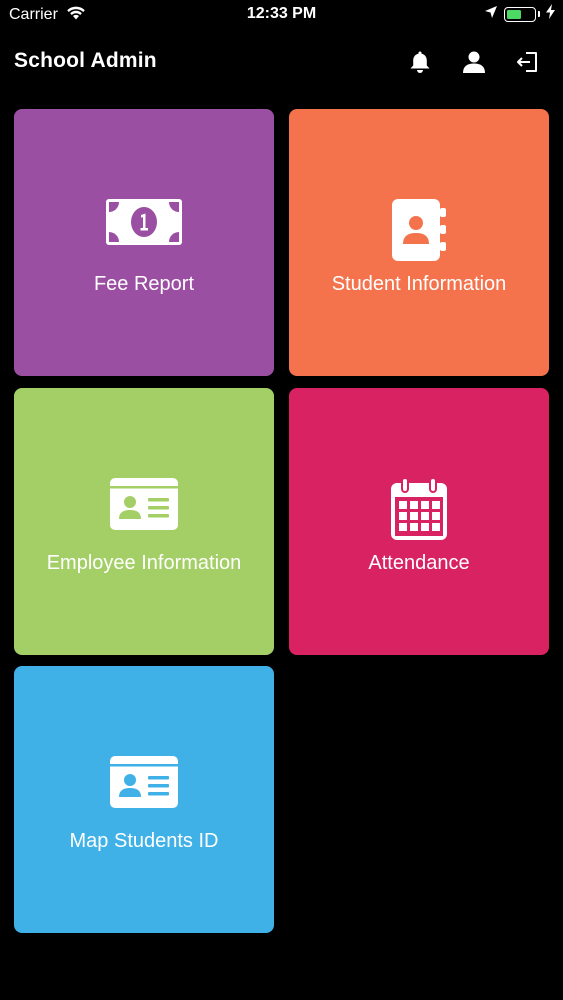 This screenshot has height=1000, width=563. I want to click on battery-icon, so click(520, 14).